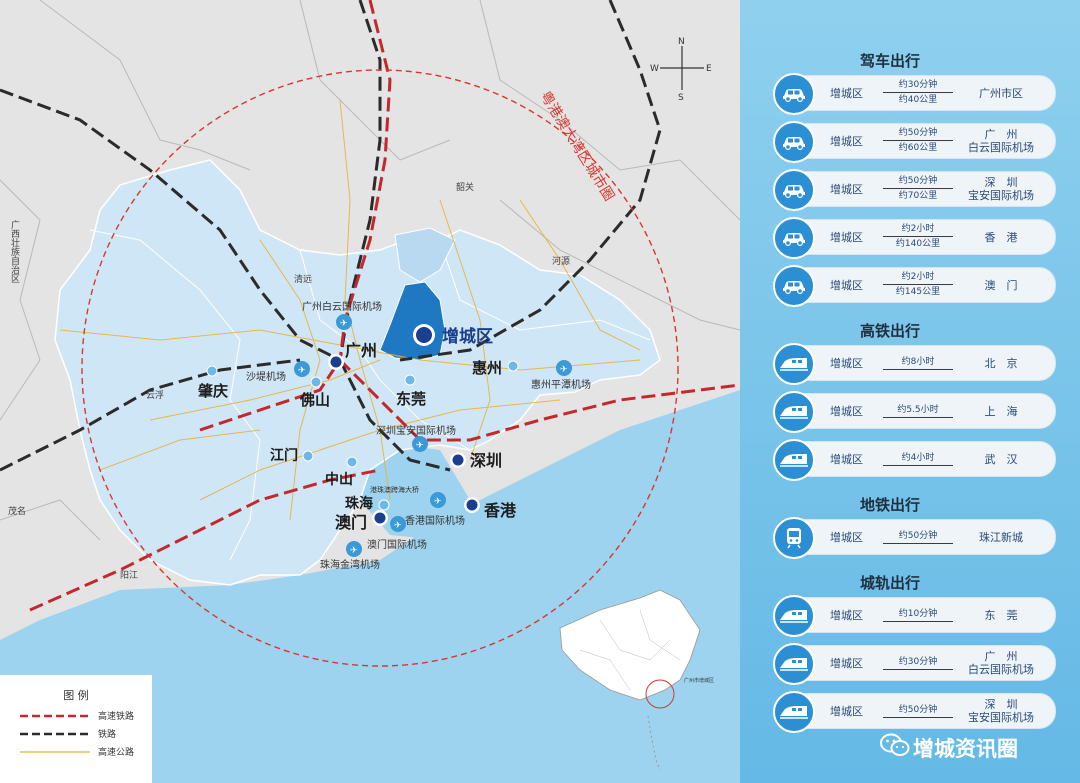 The image size is (1080, 783). Describe the element at coordinates (17, 511) in the screenshot. I see `maoming-label: 茂名` at that location.